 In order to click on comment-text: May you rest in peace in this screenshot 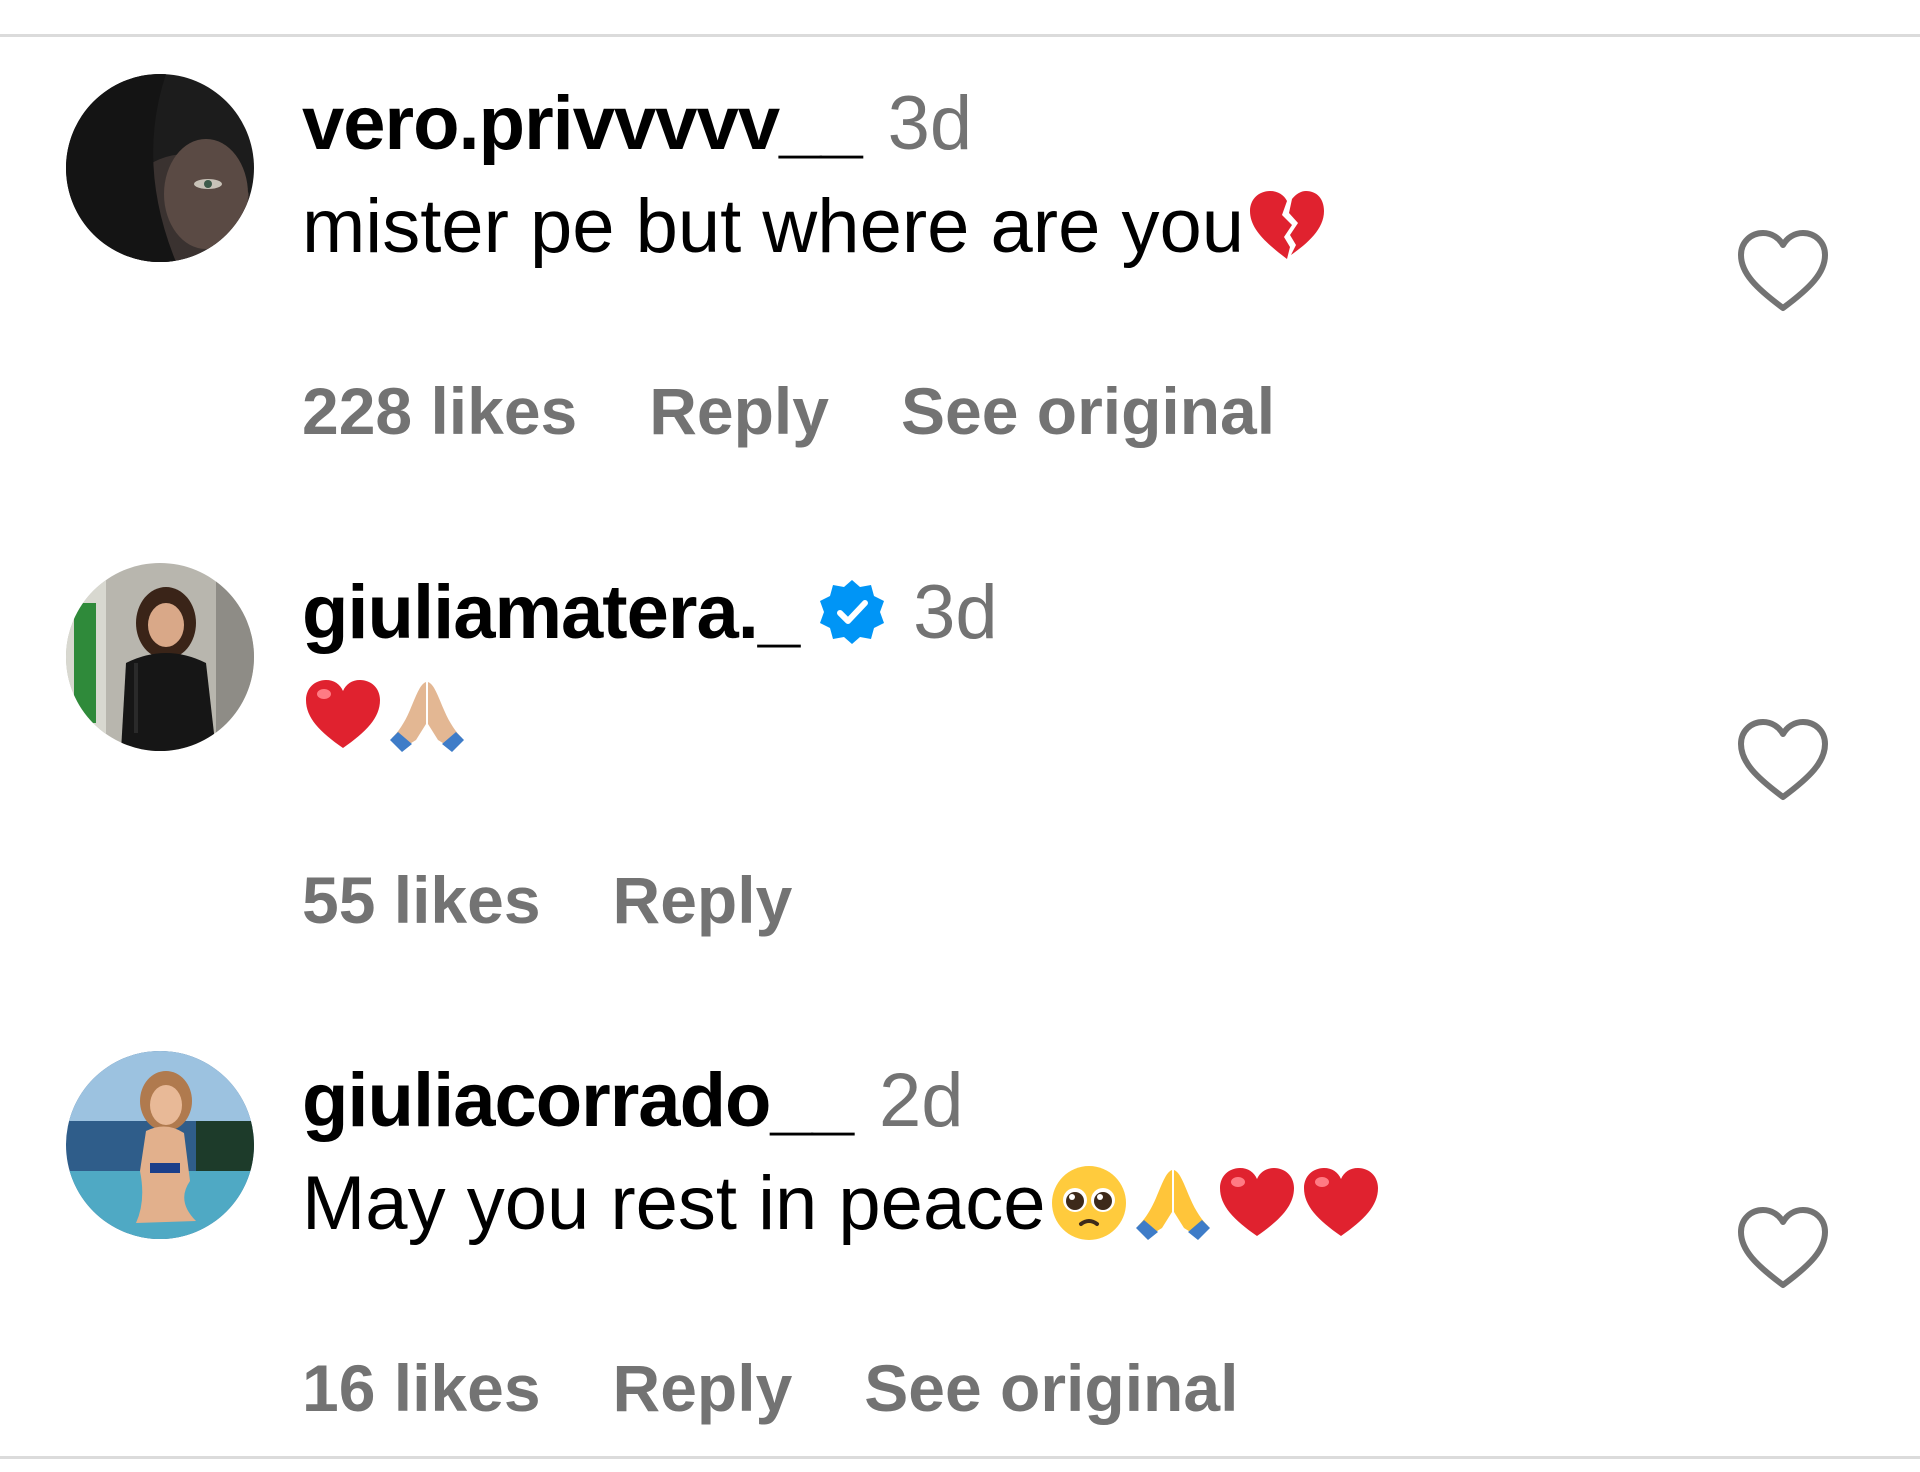, I will do `click(842, 1203)`.